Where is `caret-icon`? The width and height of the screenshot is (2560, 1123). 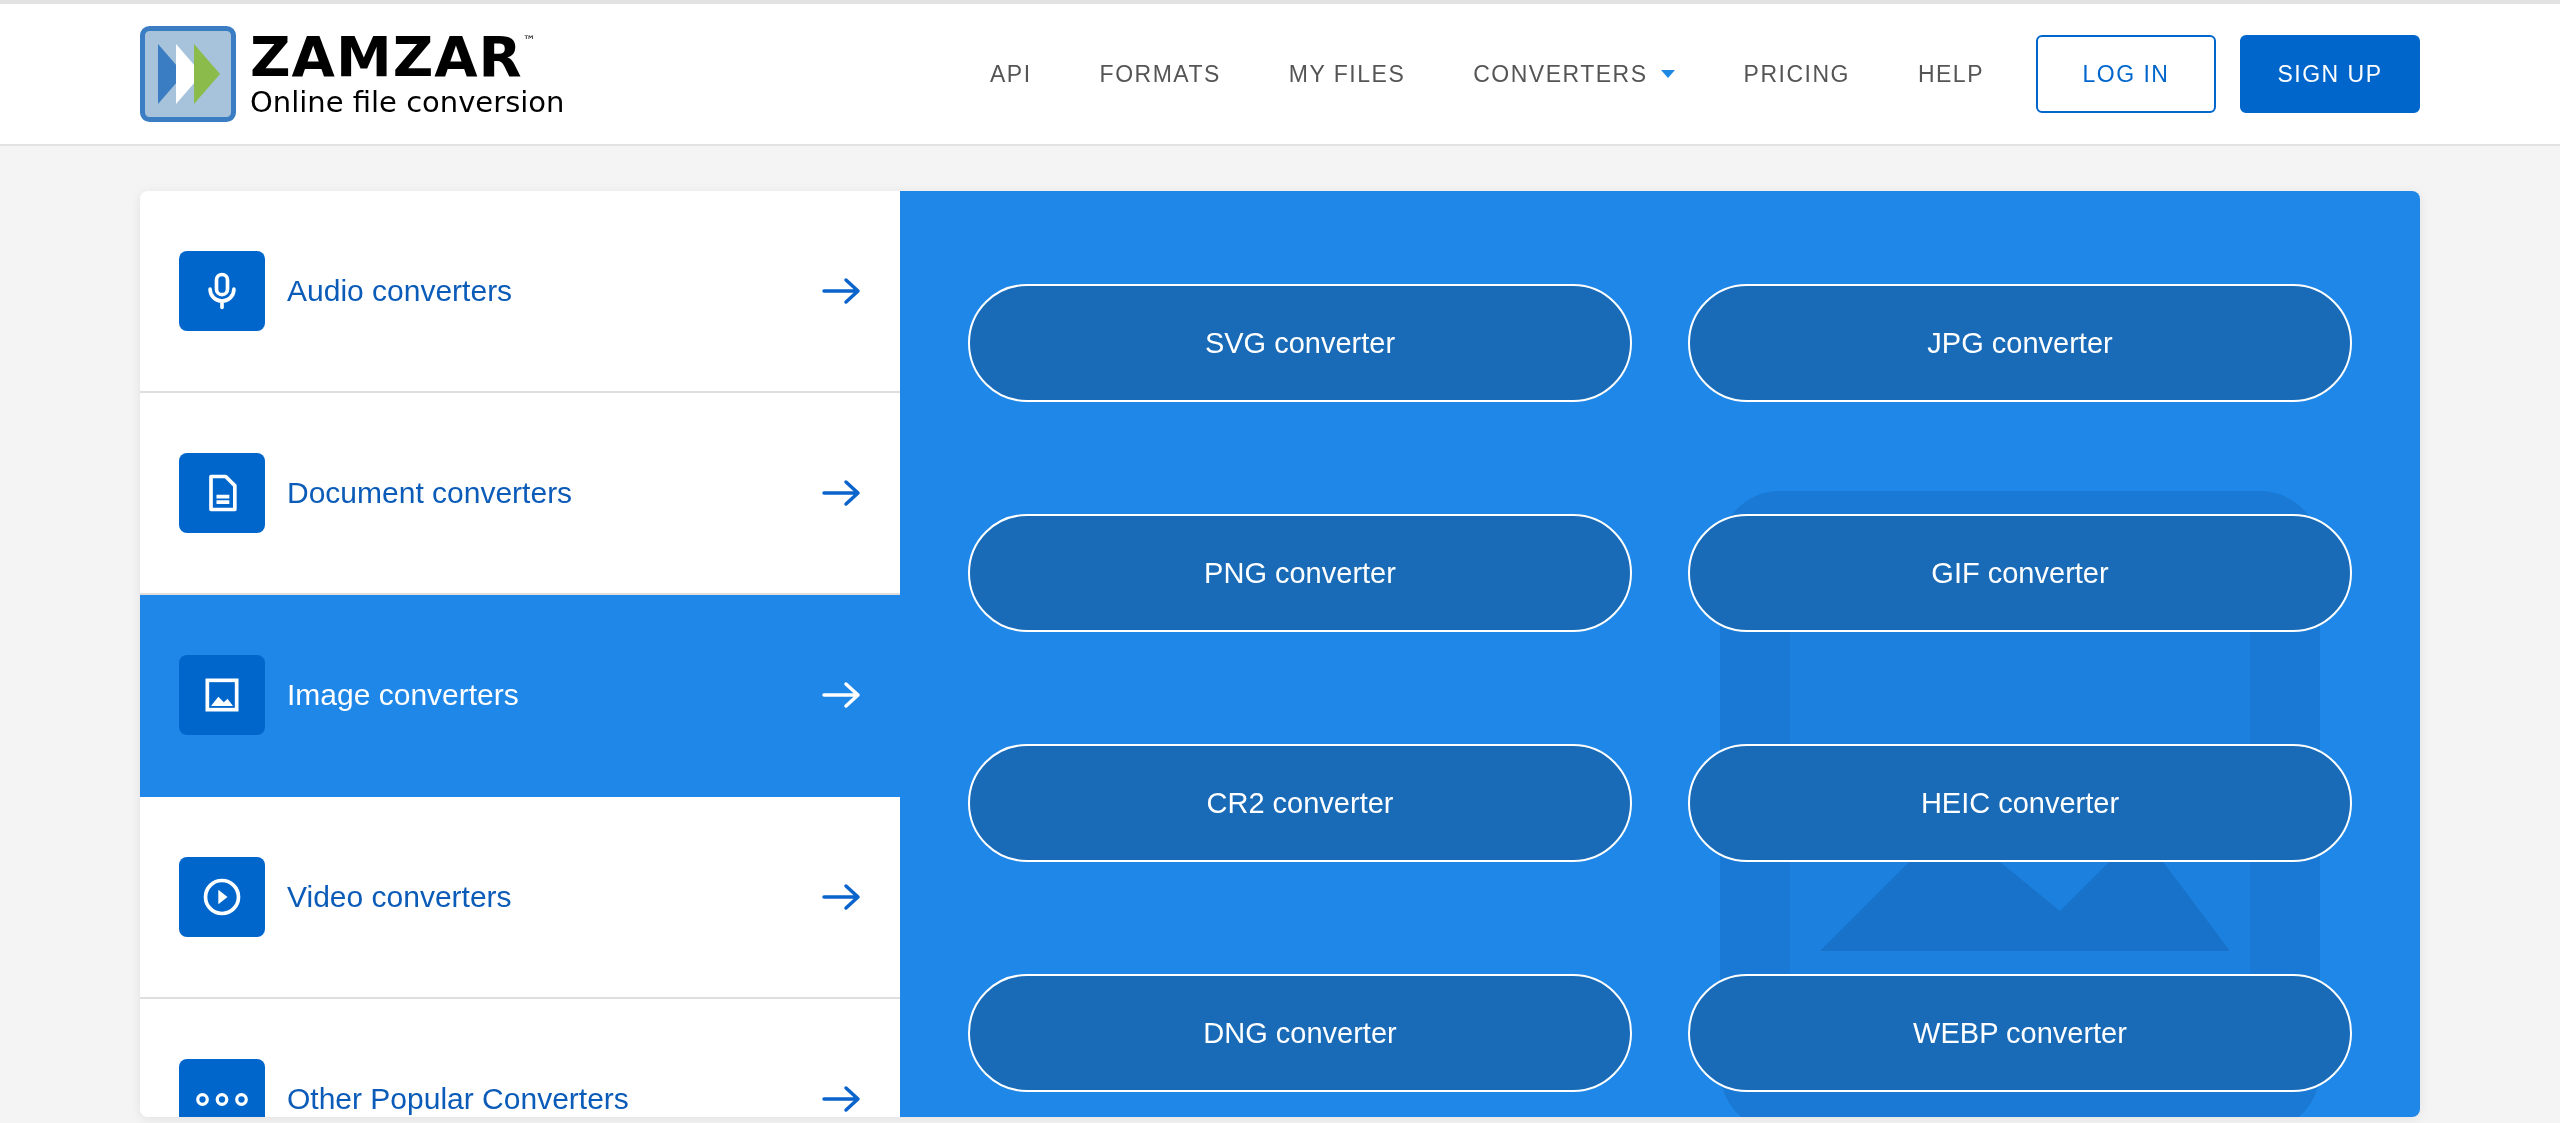
caret-icon is located at coordinates (1667, 74).